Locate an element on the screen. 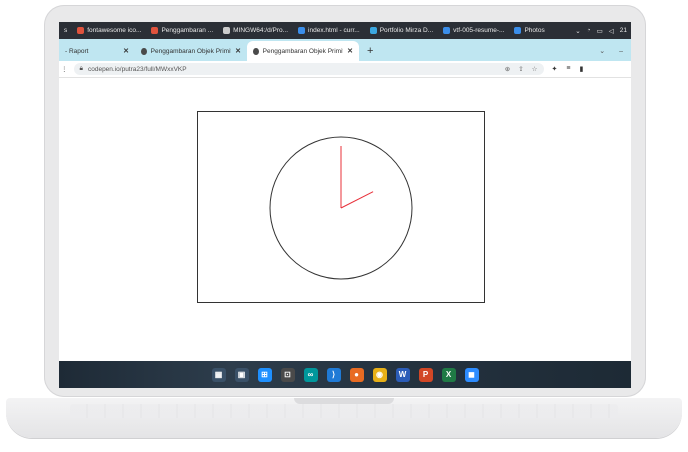 Image resolution: width=688 pixels, height=452 pixels. system-tray: ⌄ ◔ ▭ ◁ 21 is located at coordinates (603, 31).